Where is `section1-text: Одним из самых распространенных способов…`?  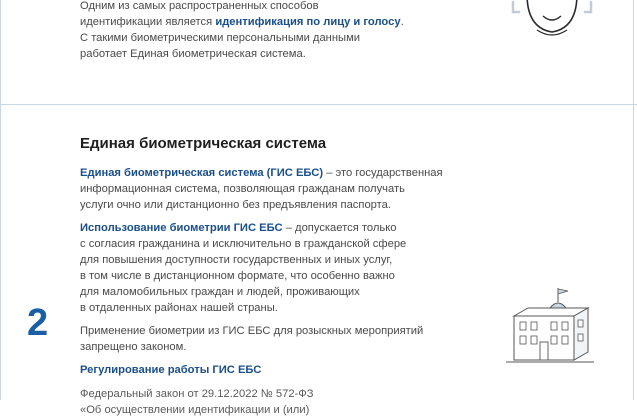 section1-text: Одним из самых распространенных способов… is located at coordinates (260, 31).